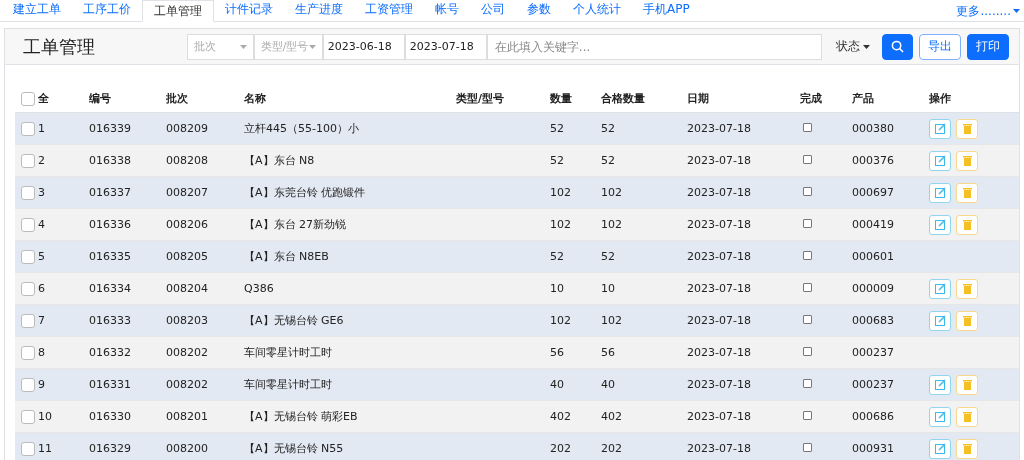 This screenshot has width=1024, height=460. I want to click on table-cell-text: 【A】东台 N8, so click(280, 160).